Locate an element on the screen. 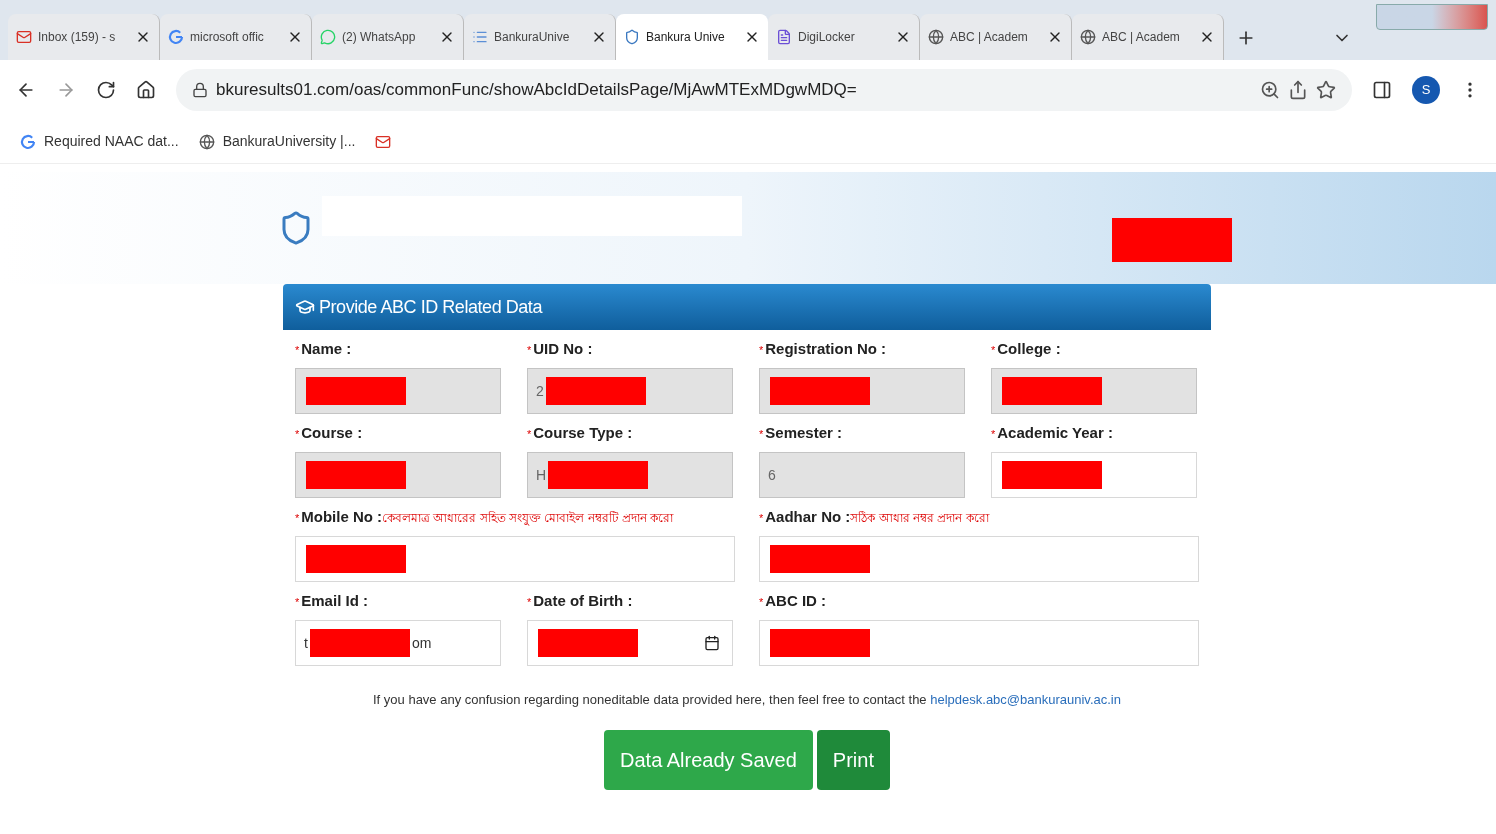 Image resolution: width=1496 pixels, height=834 pixels. zoom-icon is located at coordinates (1270, 90).